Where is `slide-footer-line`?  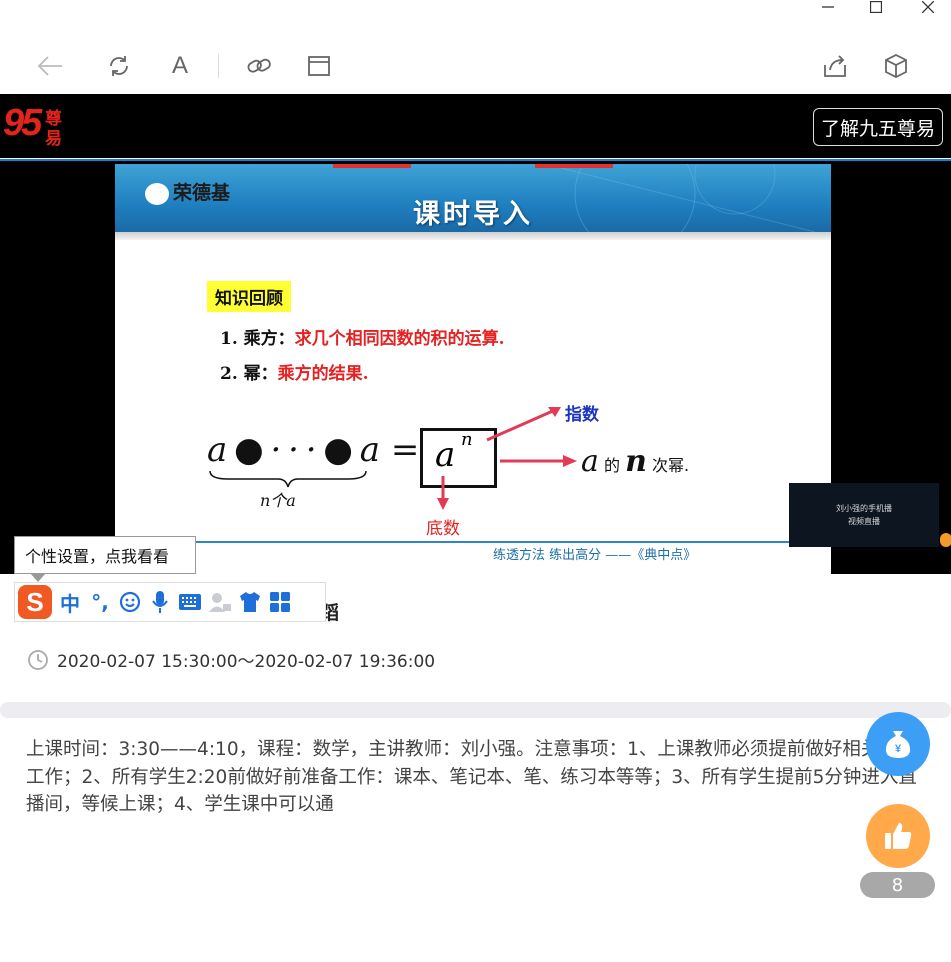 slide-footer-line is located at coordinates (473, 542).